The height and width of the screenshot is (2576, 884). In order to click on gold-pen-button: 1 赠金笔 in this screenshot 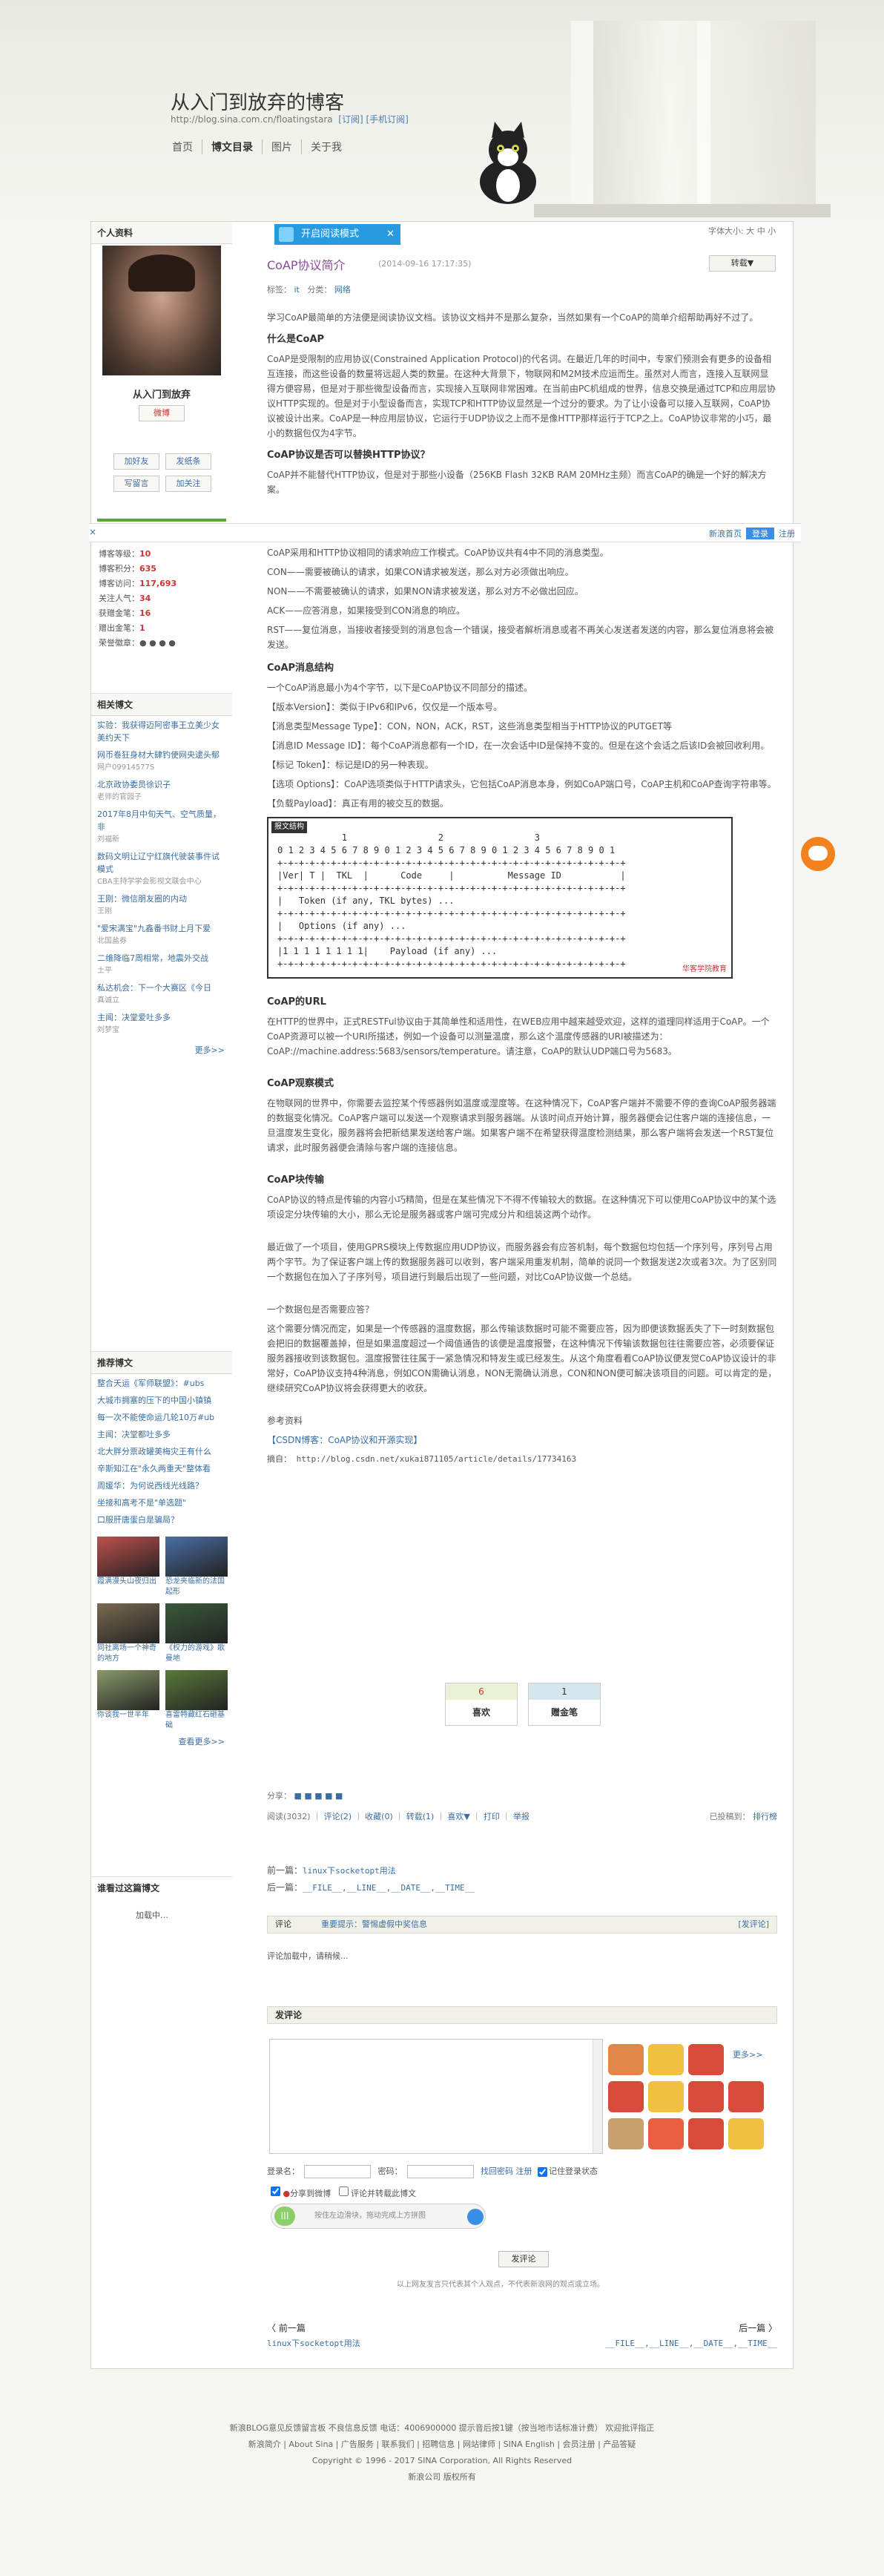, I will do `click(564, 1705)`.